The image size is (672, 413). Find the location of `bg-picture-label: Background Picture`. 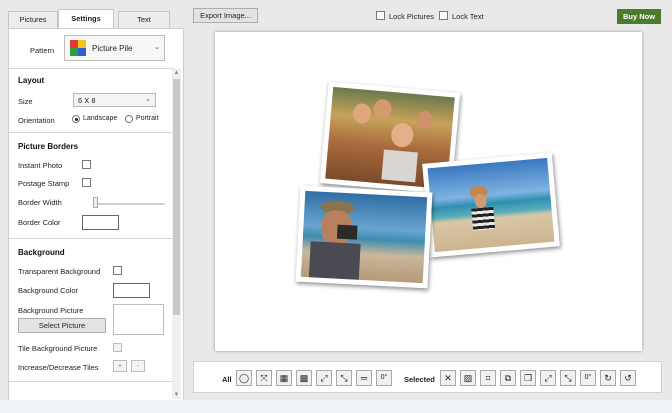

bg-picture-label: Background Picture is located at coordinates (51, 310).